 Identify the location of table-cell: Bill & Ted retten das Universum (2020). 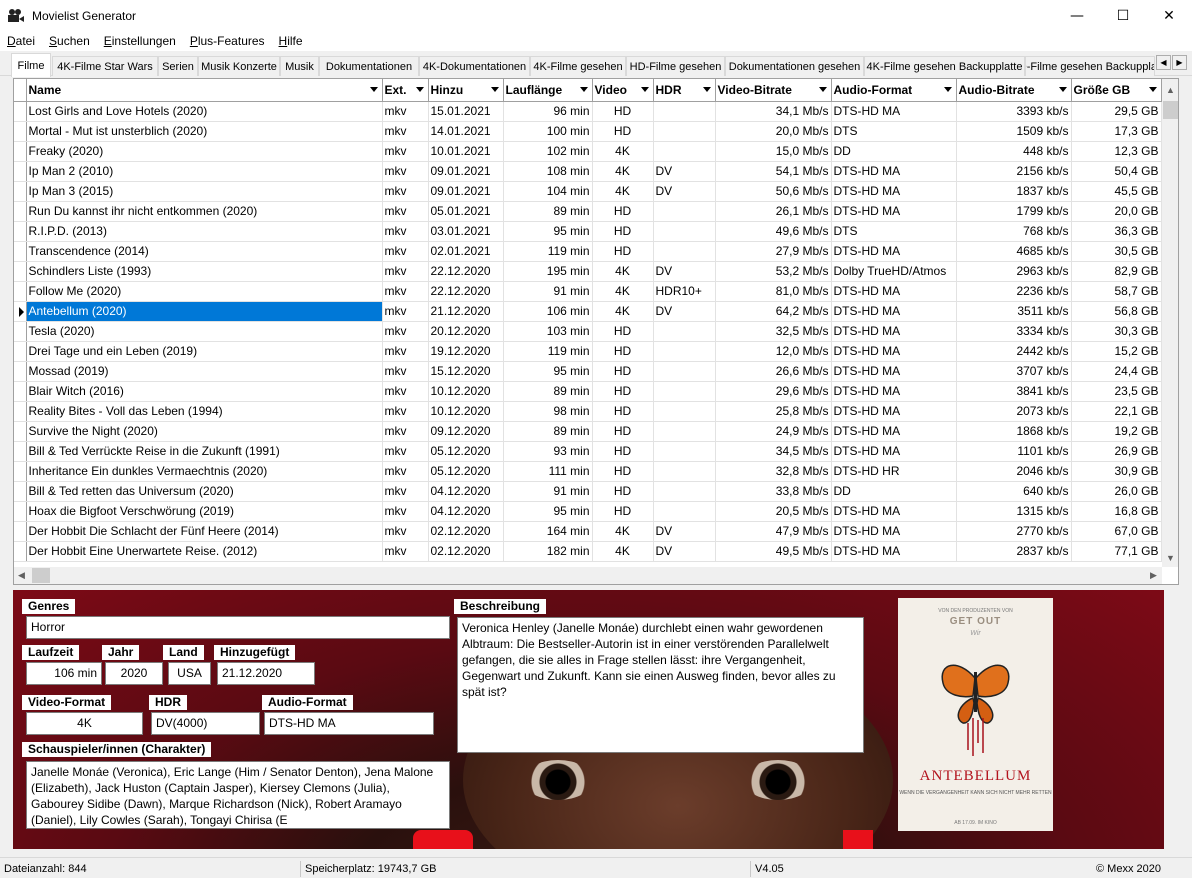
(204, 491).